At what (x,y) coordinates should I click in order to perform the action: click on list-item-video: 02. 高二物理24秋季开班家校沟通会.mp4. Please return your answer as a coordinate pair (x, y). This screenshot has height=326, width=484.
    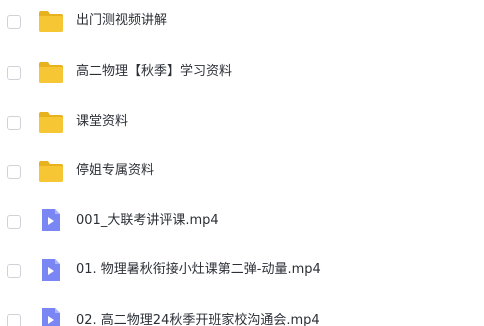
    Looking at the image, I should click on (242, 313).